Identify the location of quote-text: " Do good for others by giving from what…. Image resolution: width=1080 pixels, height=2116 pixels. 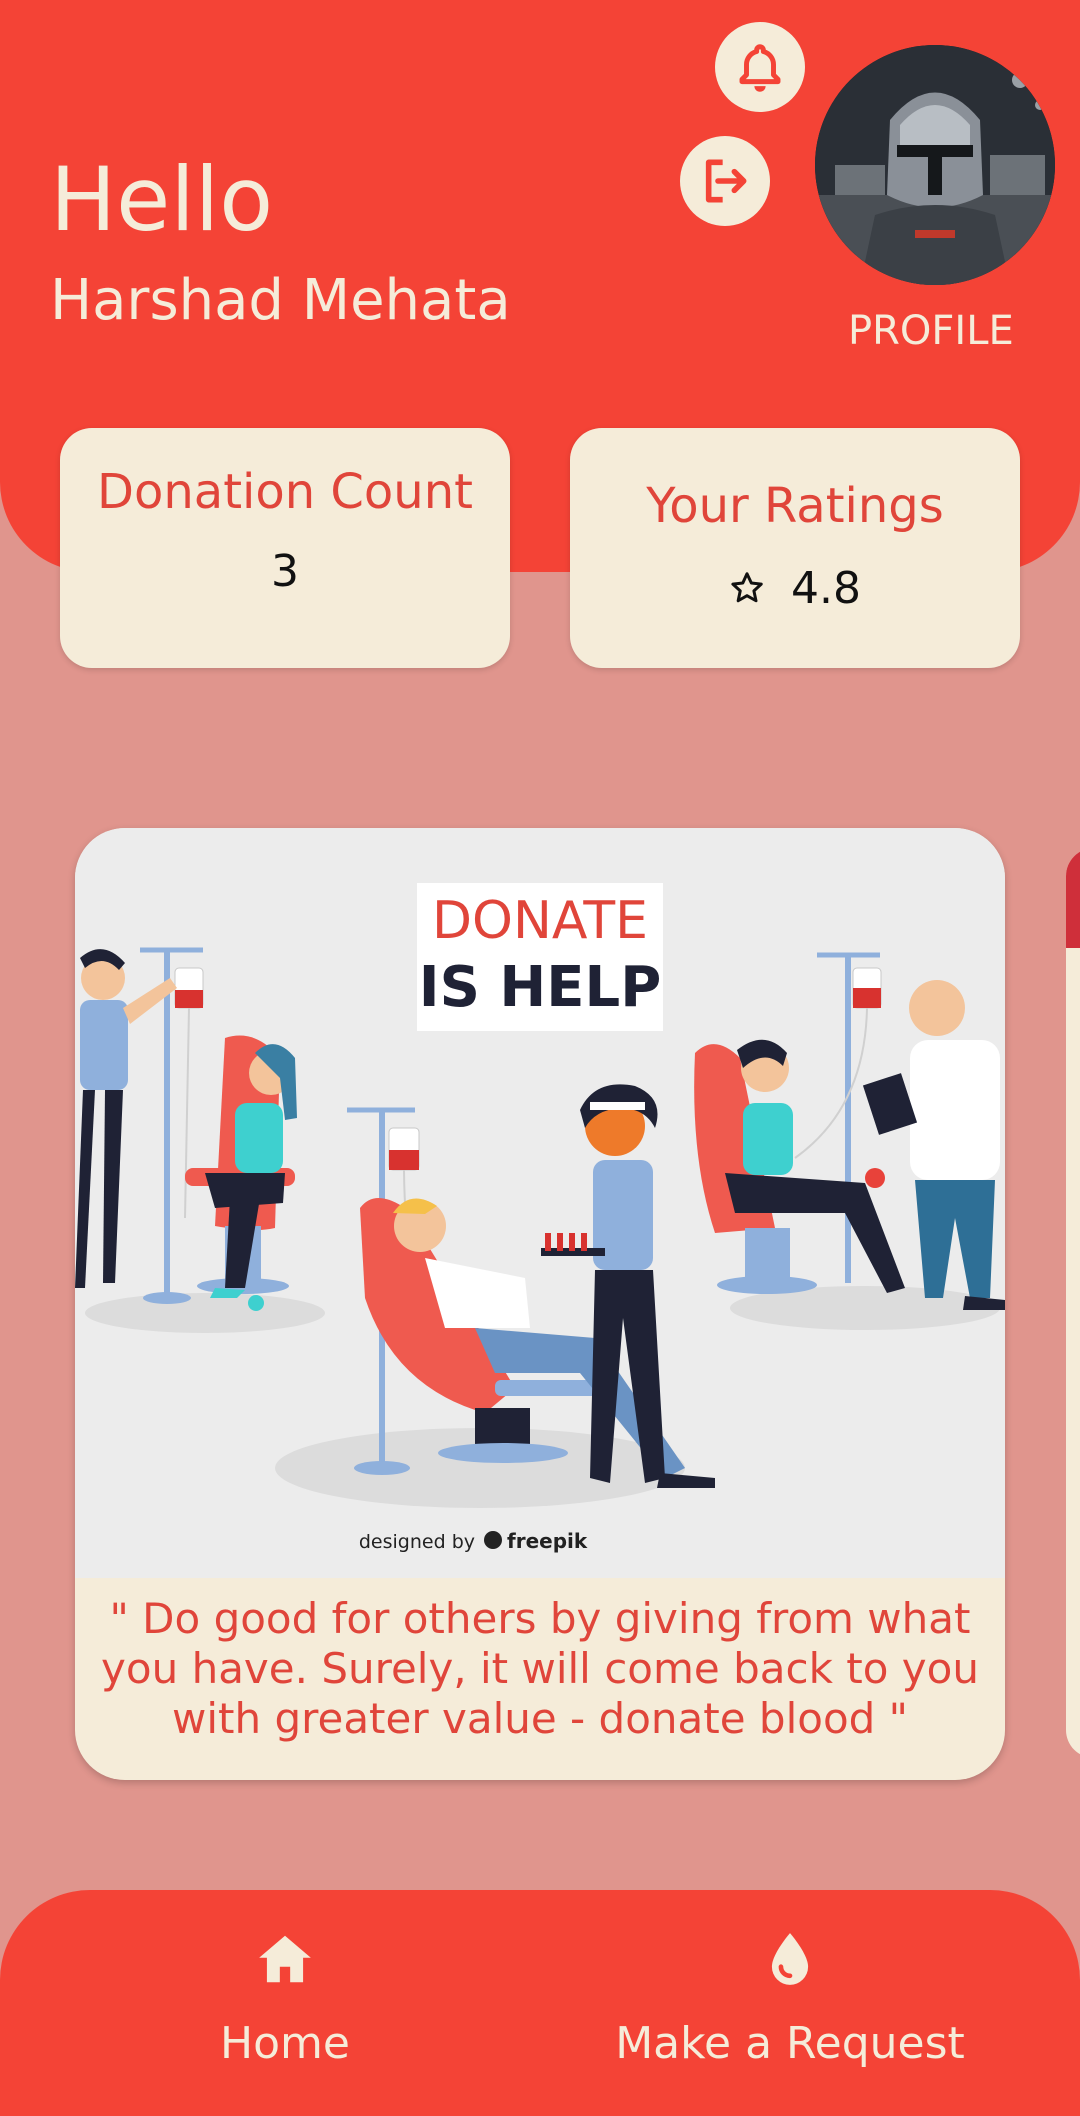
(540, 1668).